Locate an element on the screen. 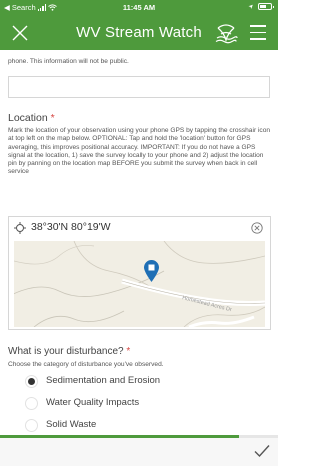 This screenshot has width=320, height=466. coordinate-row: 38°30'N 80°19'W is located at coordinates (139, 228).